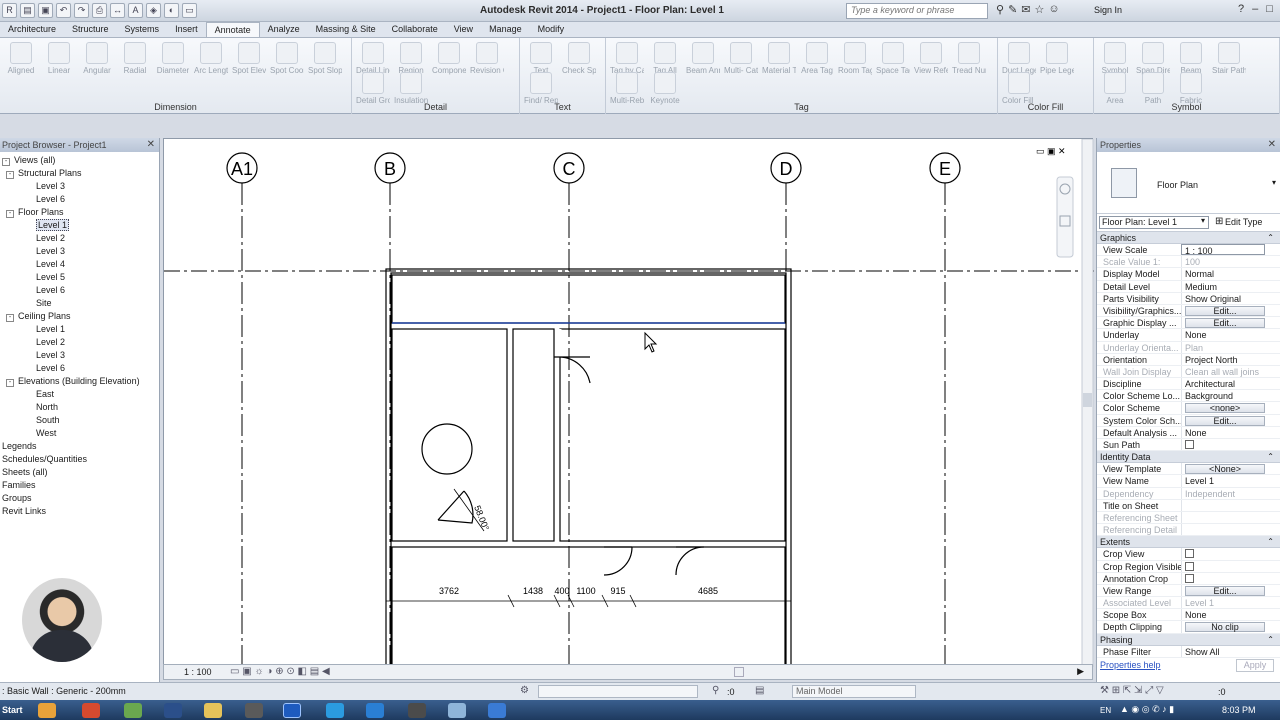  Describe the element at coordinates (931, 58) in the screenshot. I see `tool-view-reference: View Reference` at that location.